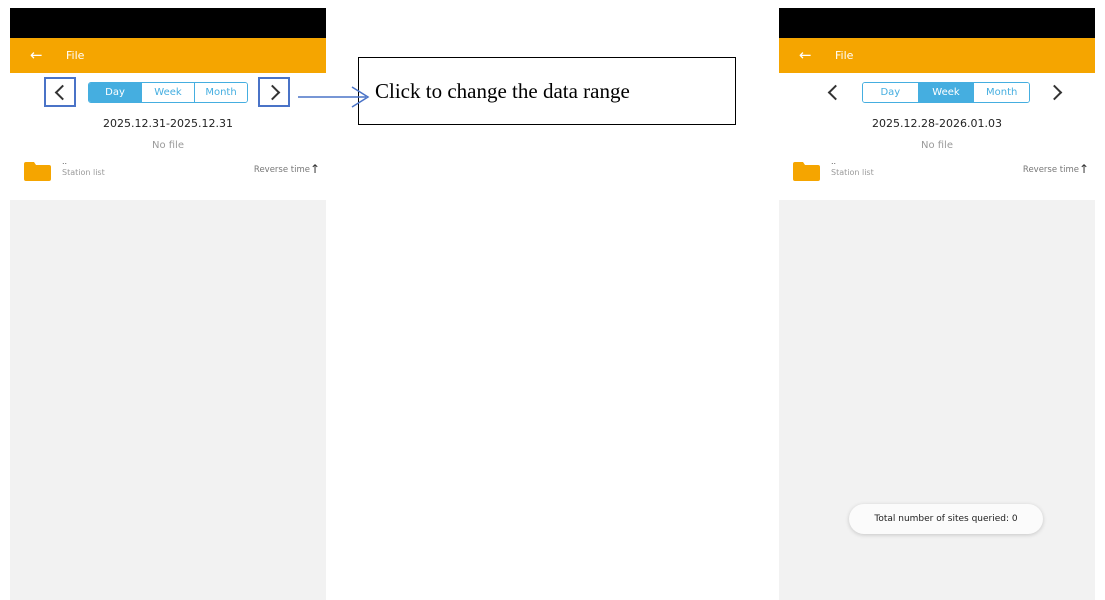 This screenshot has width=1105, height=600. Describe the element at coordinates (547, 91) in the screenshot. I see `annotation-callout: Click to change the data range` at that location.